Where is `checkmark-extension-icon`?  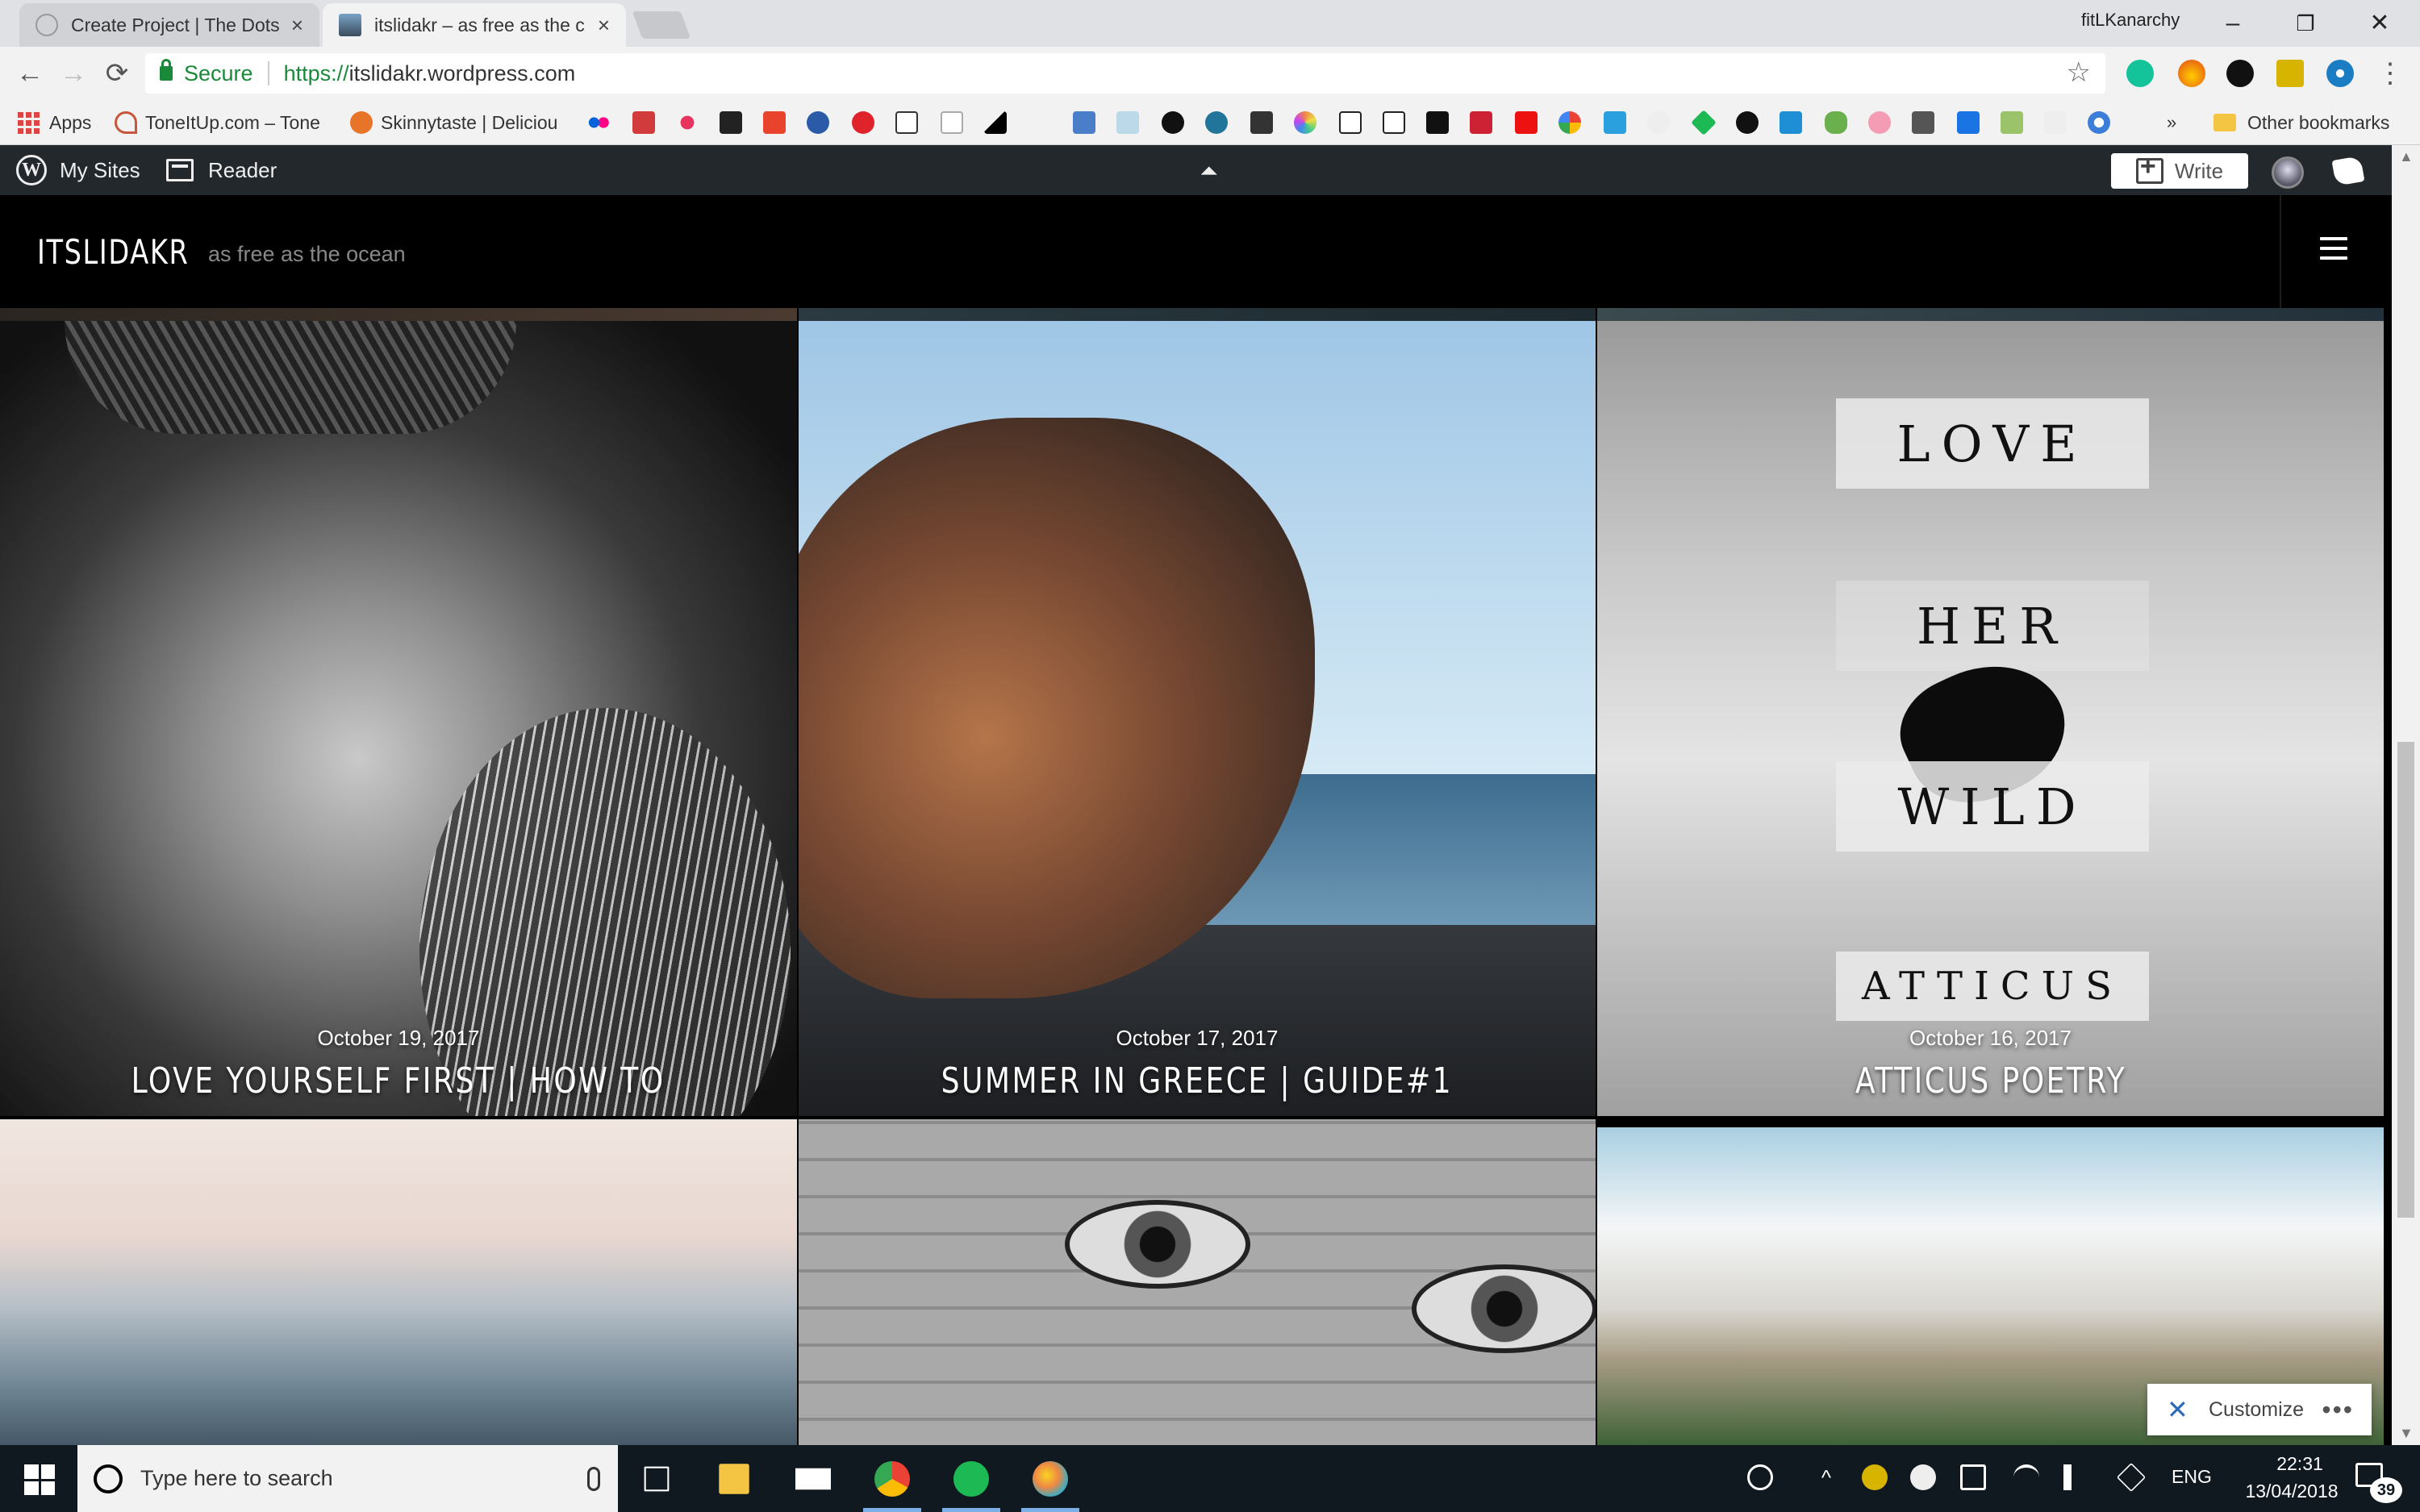
checkmark-extension-icon is located at coordinates (2290, 74).